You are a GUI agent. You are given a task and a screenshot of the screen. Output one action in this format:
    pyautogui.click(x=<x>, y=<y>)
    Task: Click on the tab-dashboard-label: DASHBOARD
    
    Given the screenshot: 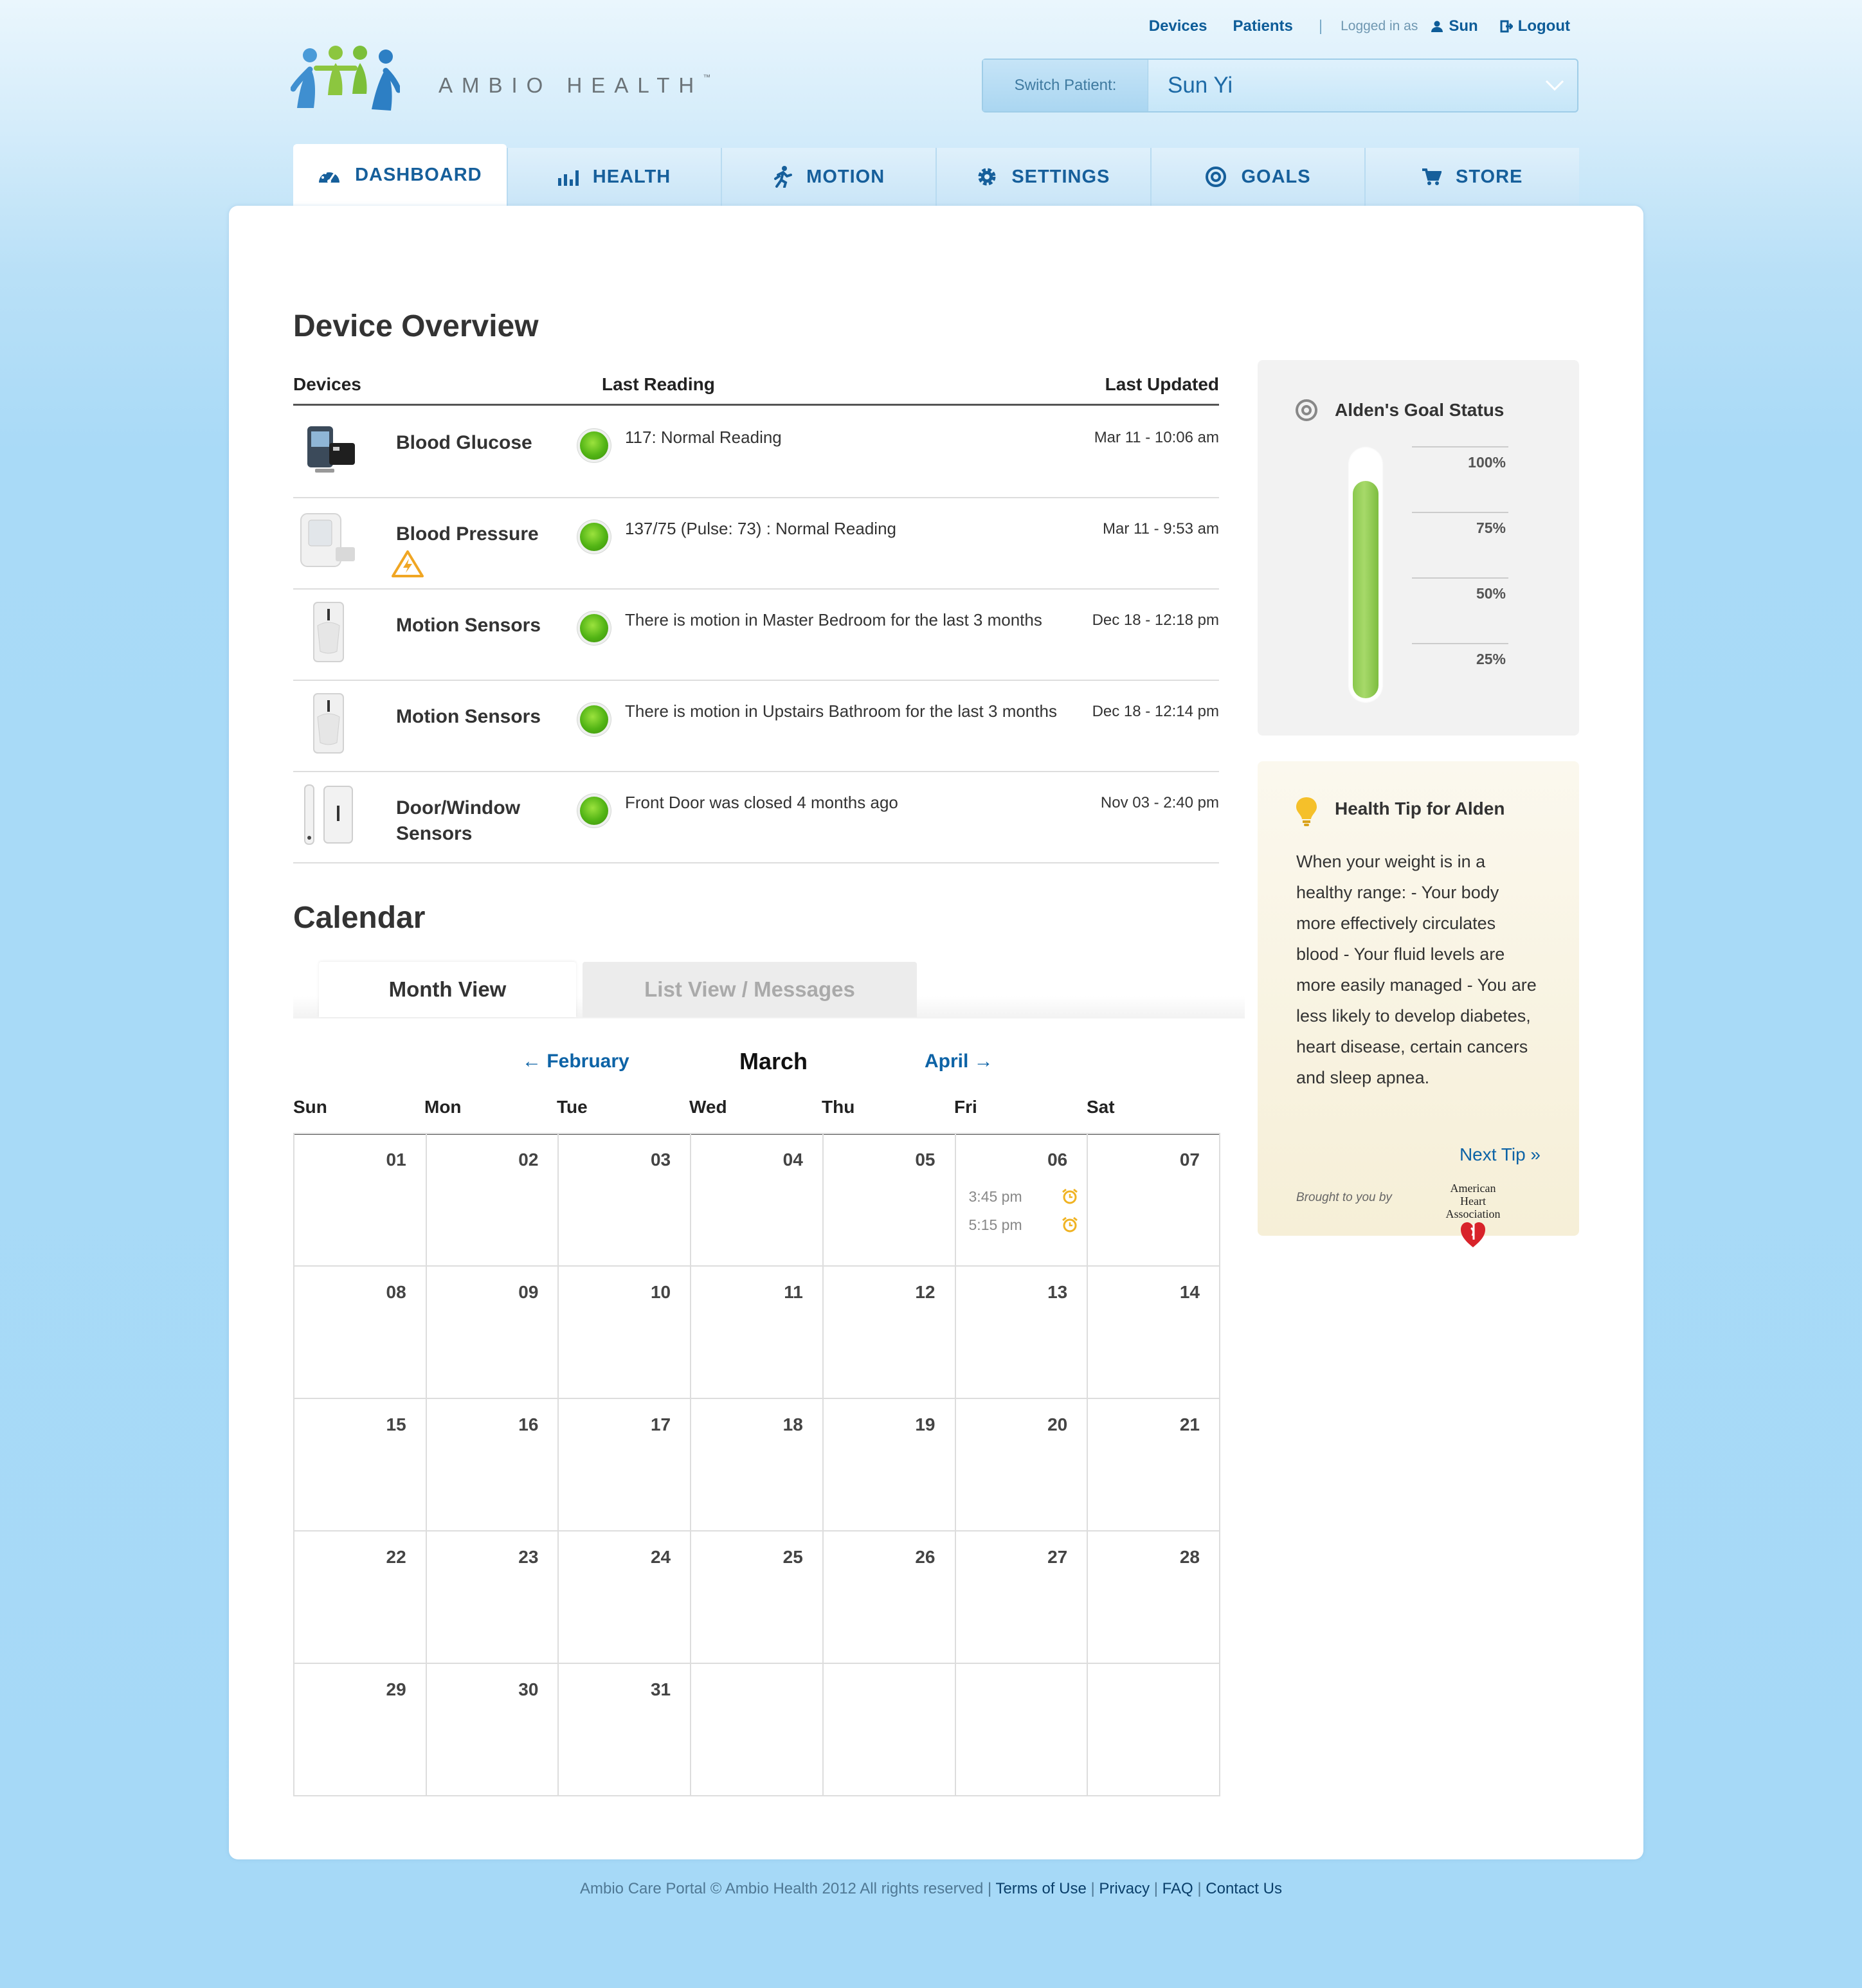 What is the action you would take?
    pyautogui.click(x=419, y=175)
    